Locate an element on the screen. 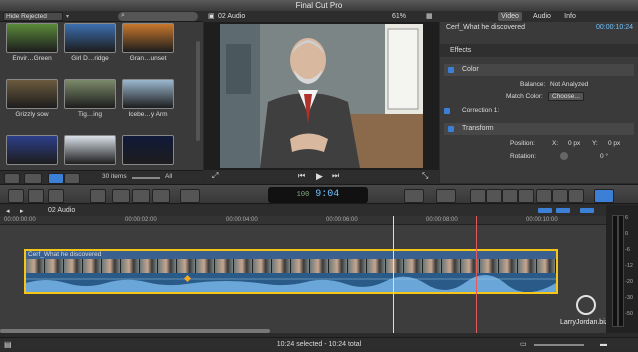 This screenshot has height=352, width=638. arrow-tool-icon is located at coordinates (190, 196).